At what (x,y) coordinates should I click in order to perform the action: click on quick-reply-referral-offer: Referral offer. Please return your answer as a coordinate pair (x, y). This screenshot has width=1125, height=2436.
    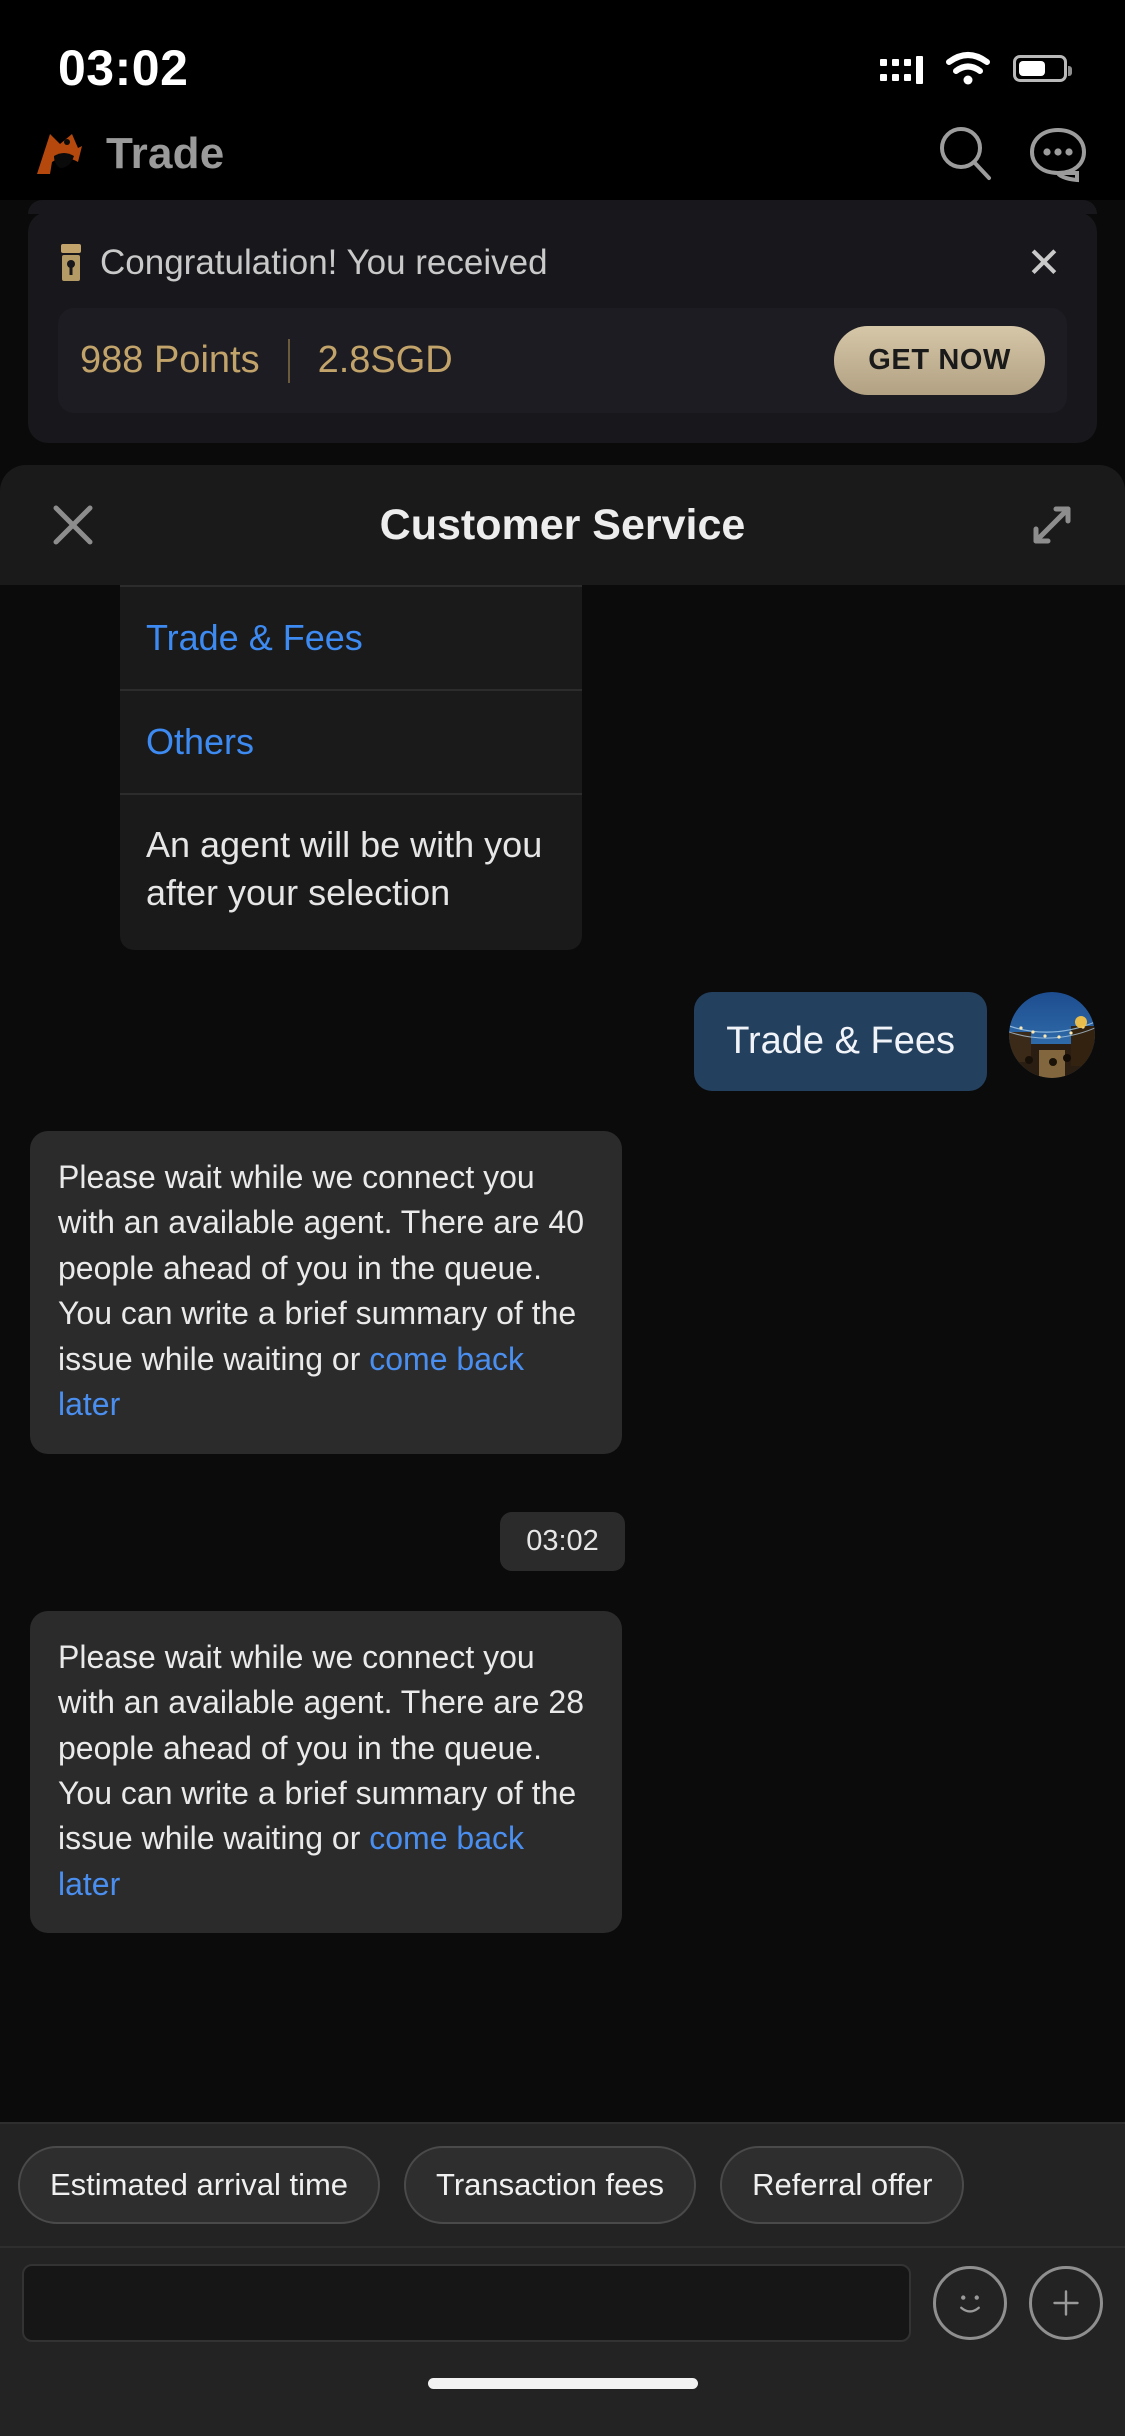
    Looking at the image, I should click on (842, 2185).